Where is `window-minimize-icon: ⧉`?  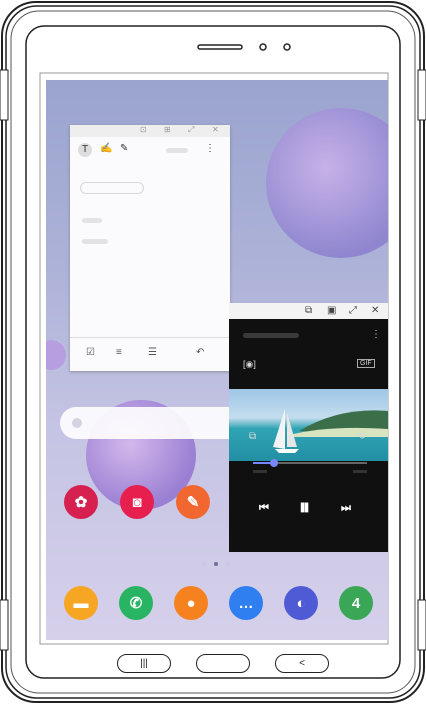 window-minimize-icon: ⧉ is located at coordinates (308, 310).